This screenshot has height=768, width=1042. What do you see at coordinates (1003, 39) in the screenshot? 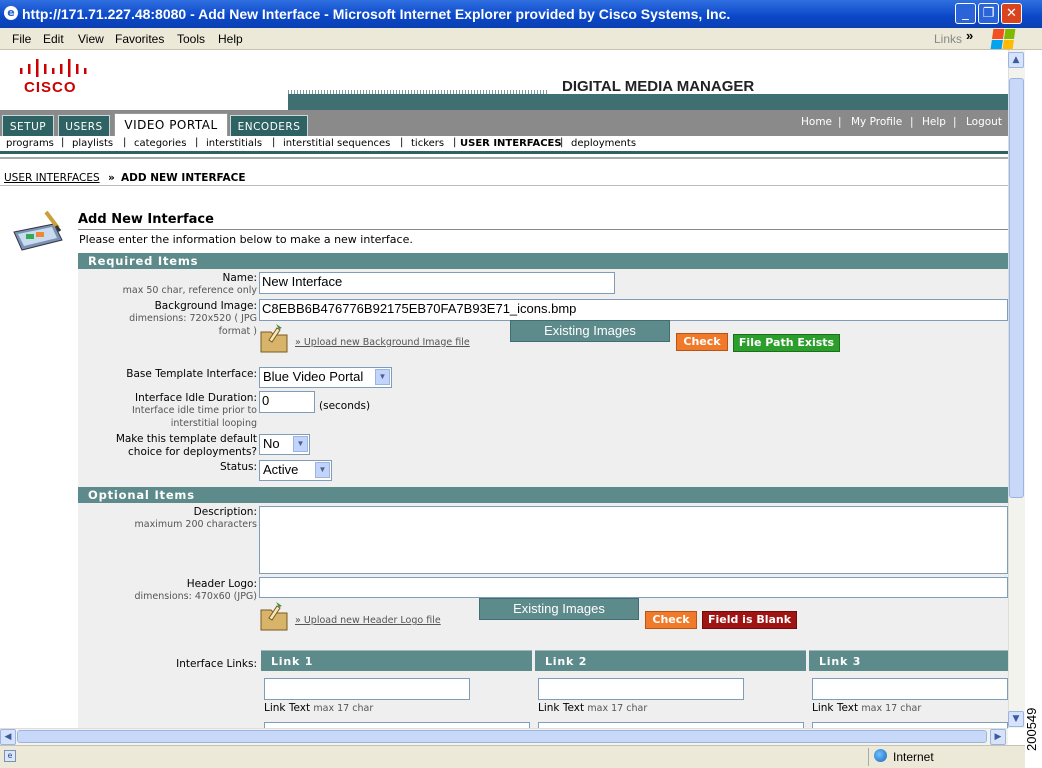
I see `windows-logo-icon` at bounding box center [1003, 39].